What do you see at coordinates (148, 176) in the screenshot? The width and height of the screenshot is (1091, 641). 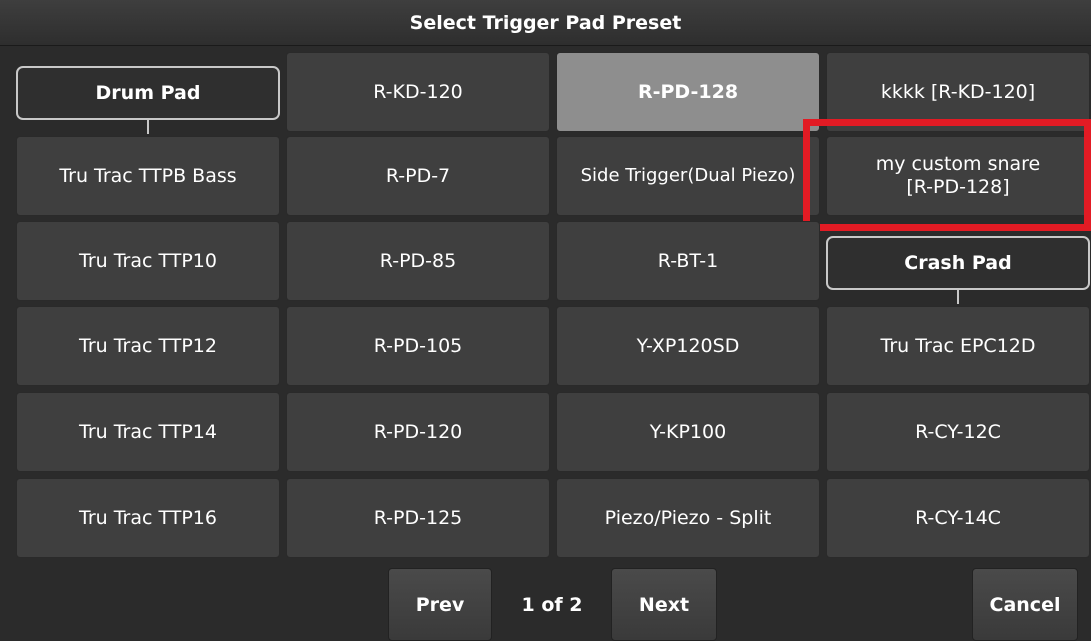 I see `pad-tru-trac-ttpb-bass: Tru Trac TTPB Bass` at bounding box center [148, 176].